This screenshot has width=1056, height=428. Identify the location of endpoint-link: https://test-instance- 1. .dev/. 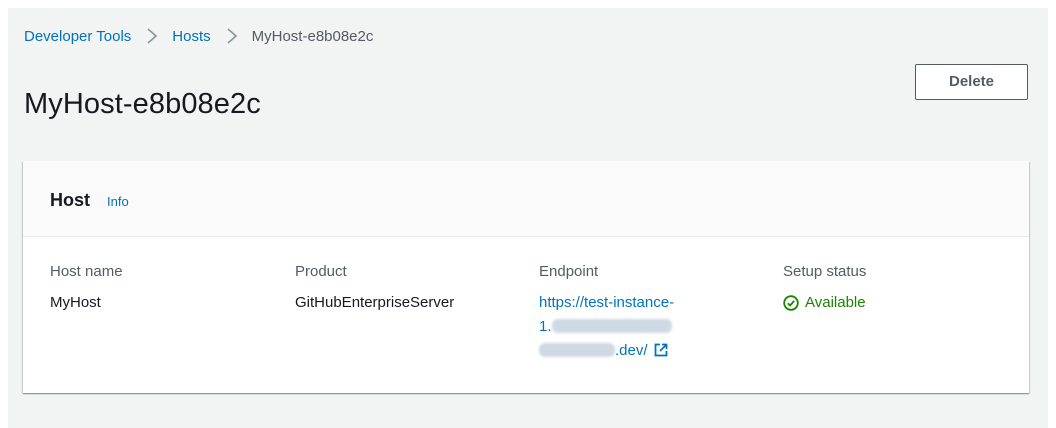
(649, 328).